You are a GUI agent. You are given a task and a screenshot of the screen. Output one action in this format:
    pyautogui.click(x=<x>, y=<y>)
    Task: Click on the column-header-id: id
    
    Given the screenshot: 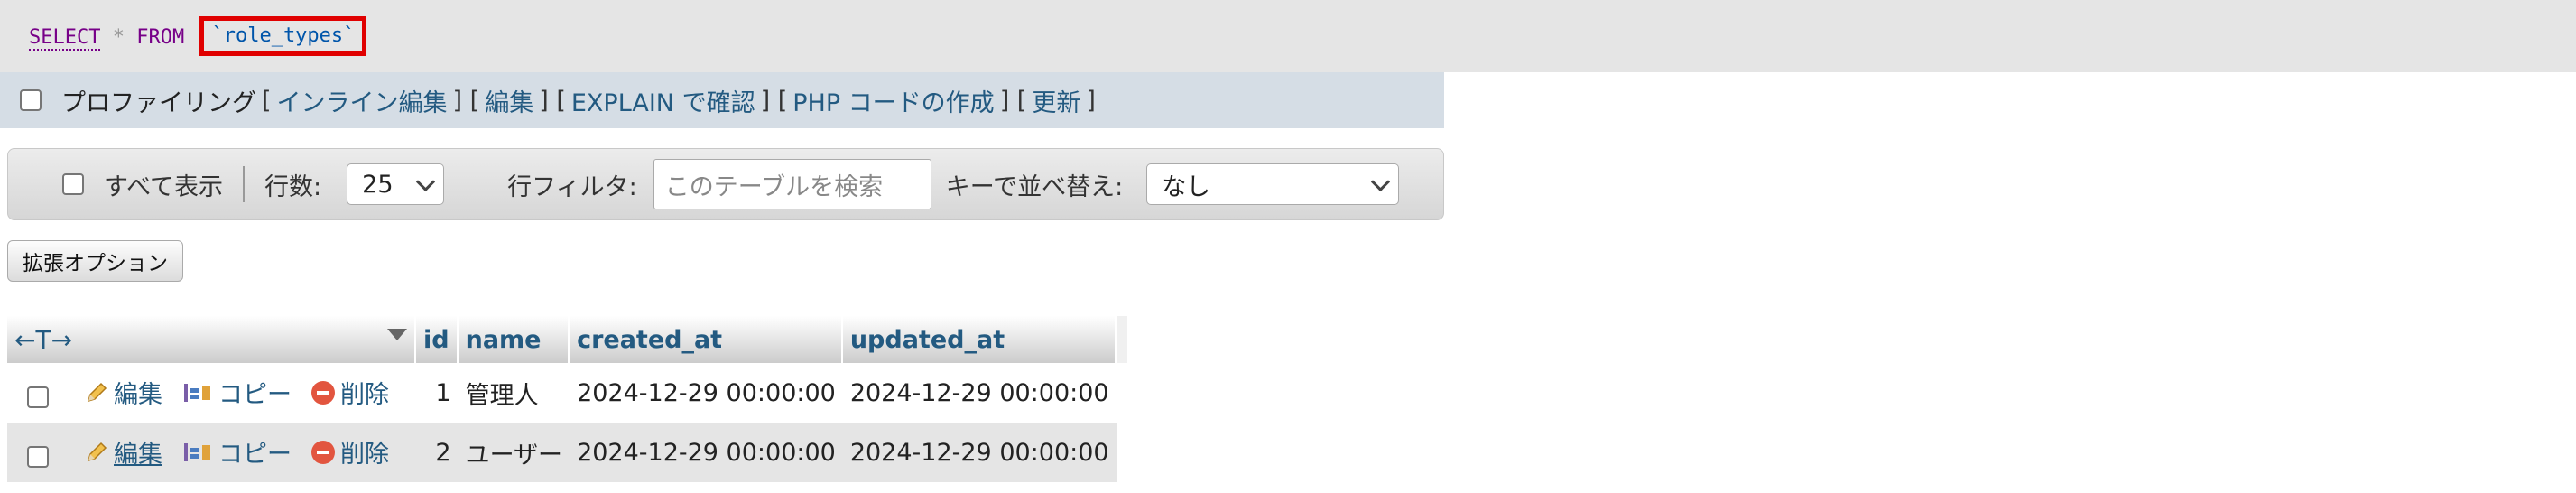 What is the action you would take?
    pyautogui.click(x=437, y=339)
    